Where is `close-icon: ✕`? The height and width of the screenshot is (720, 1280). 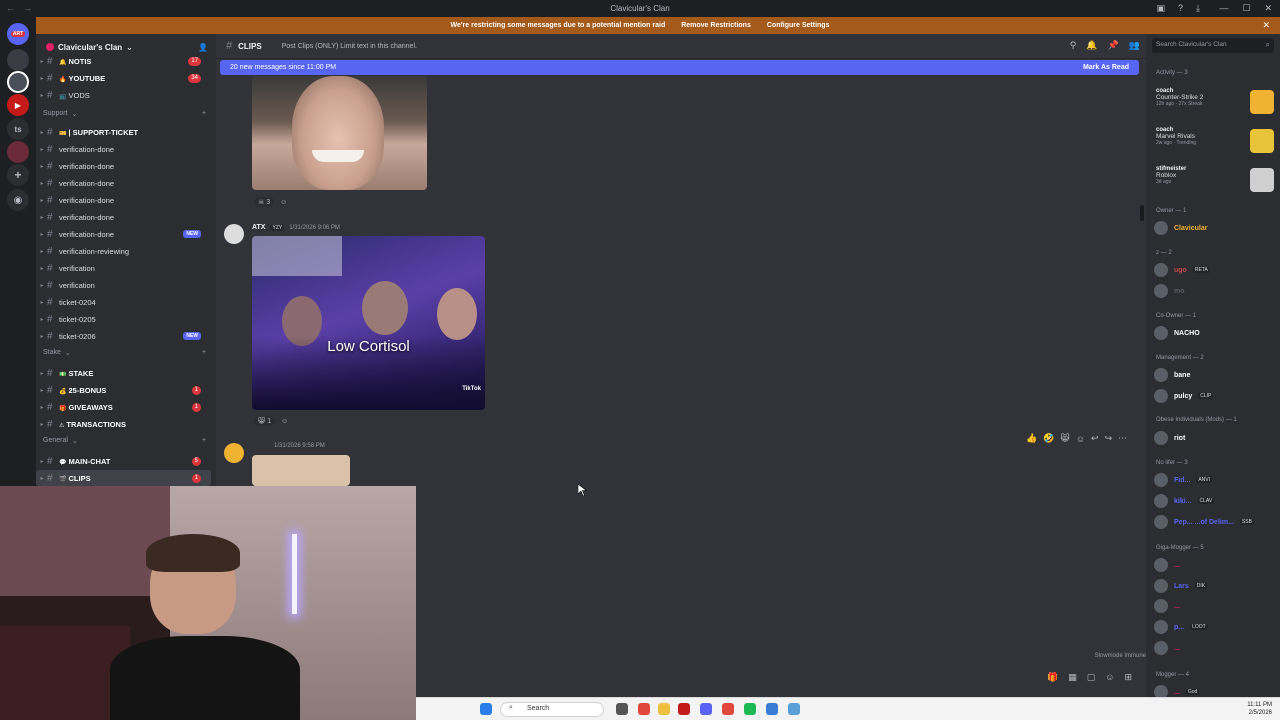
close-icon: ✕ is located at coordinates (1266, 25).